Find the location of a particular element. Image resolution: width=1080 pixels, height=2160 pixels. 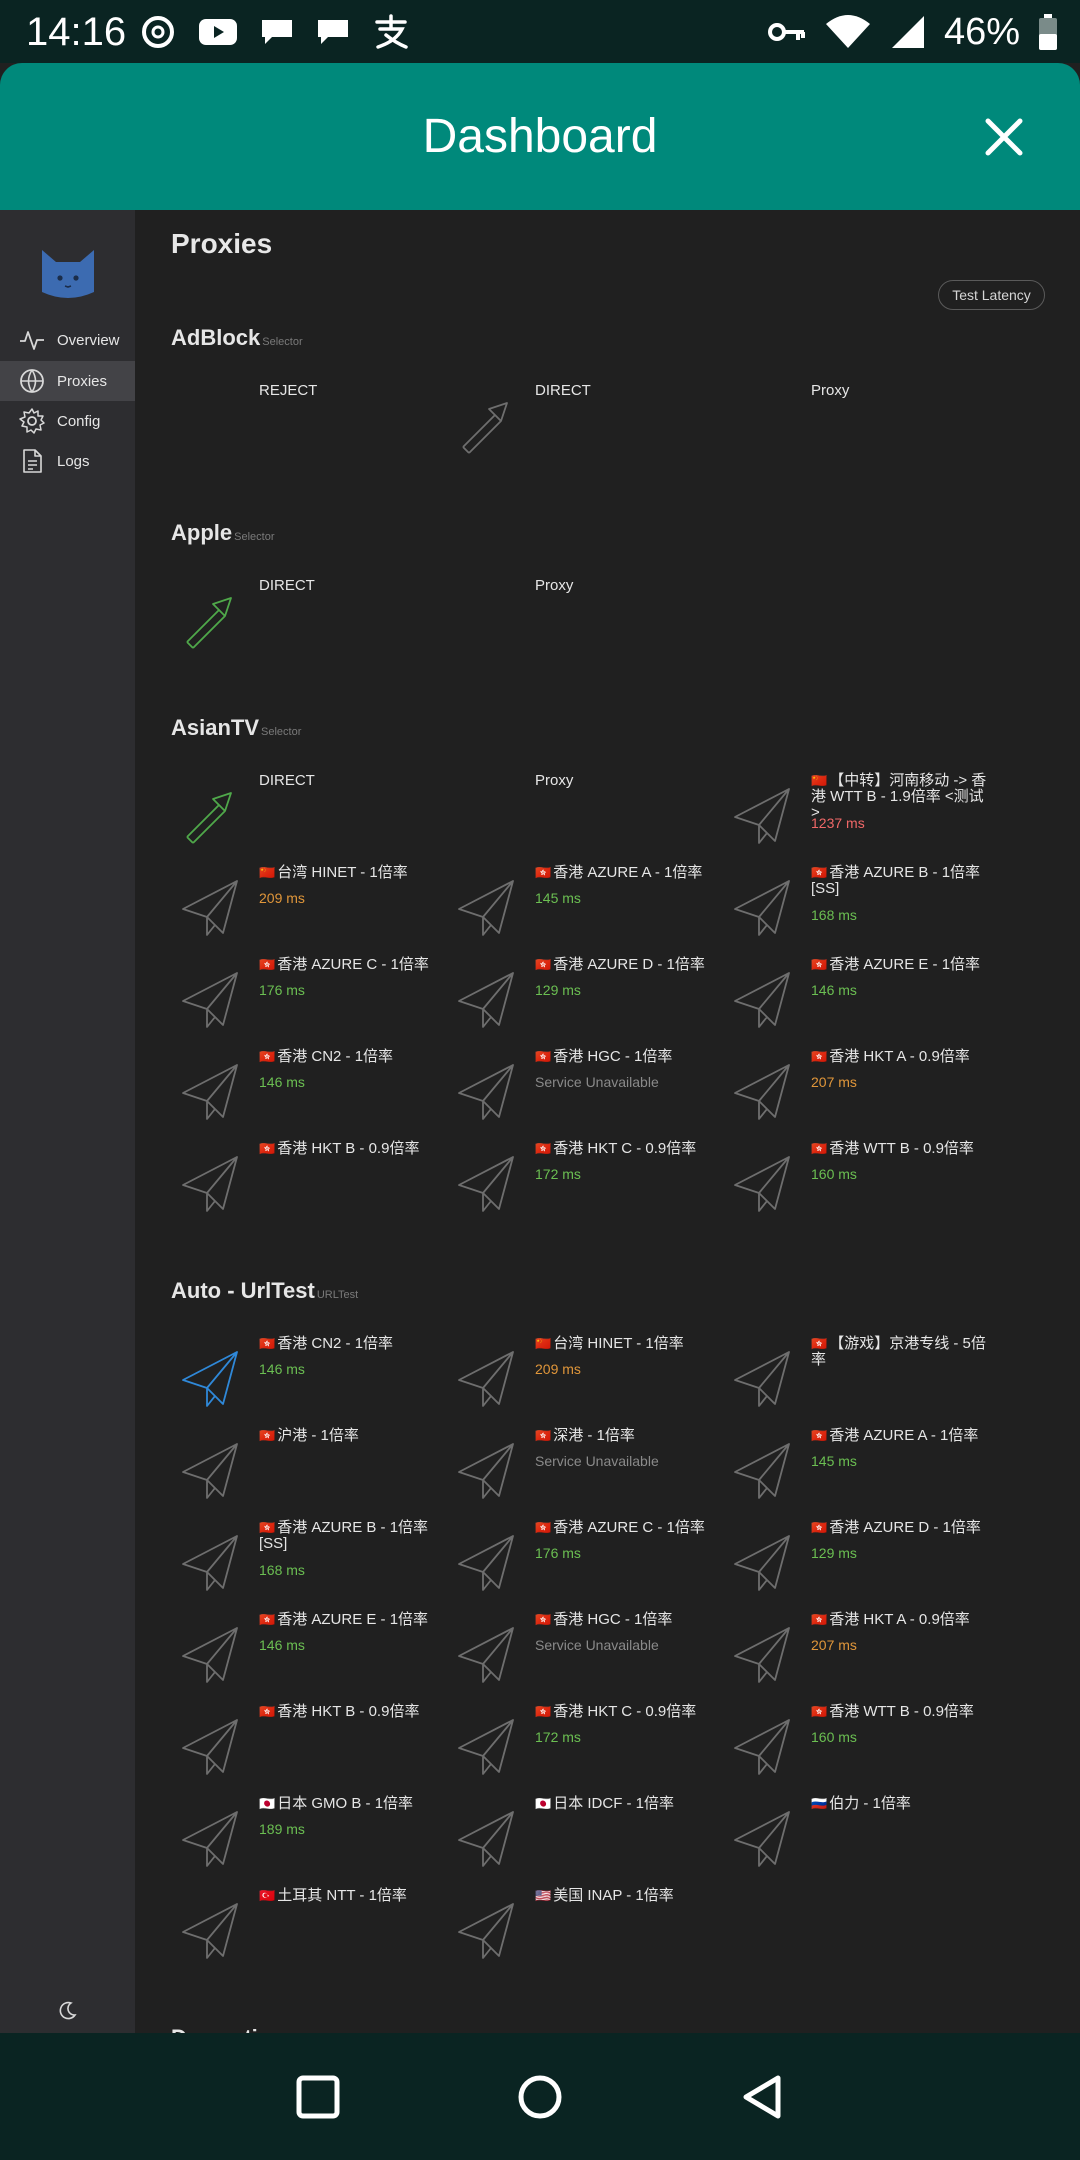

proxy-card: 🇭🇰 【游戏】京港专线 - 5倍率 is located at coordinates (860, 1376).